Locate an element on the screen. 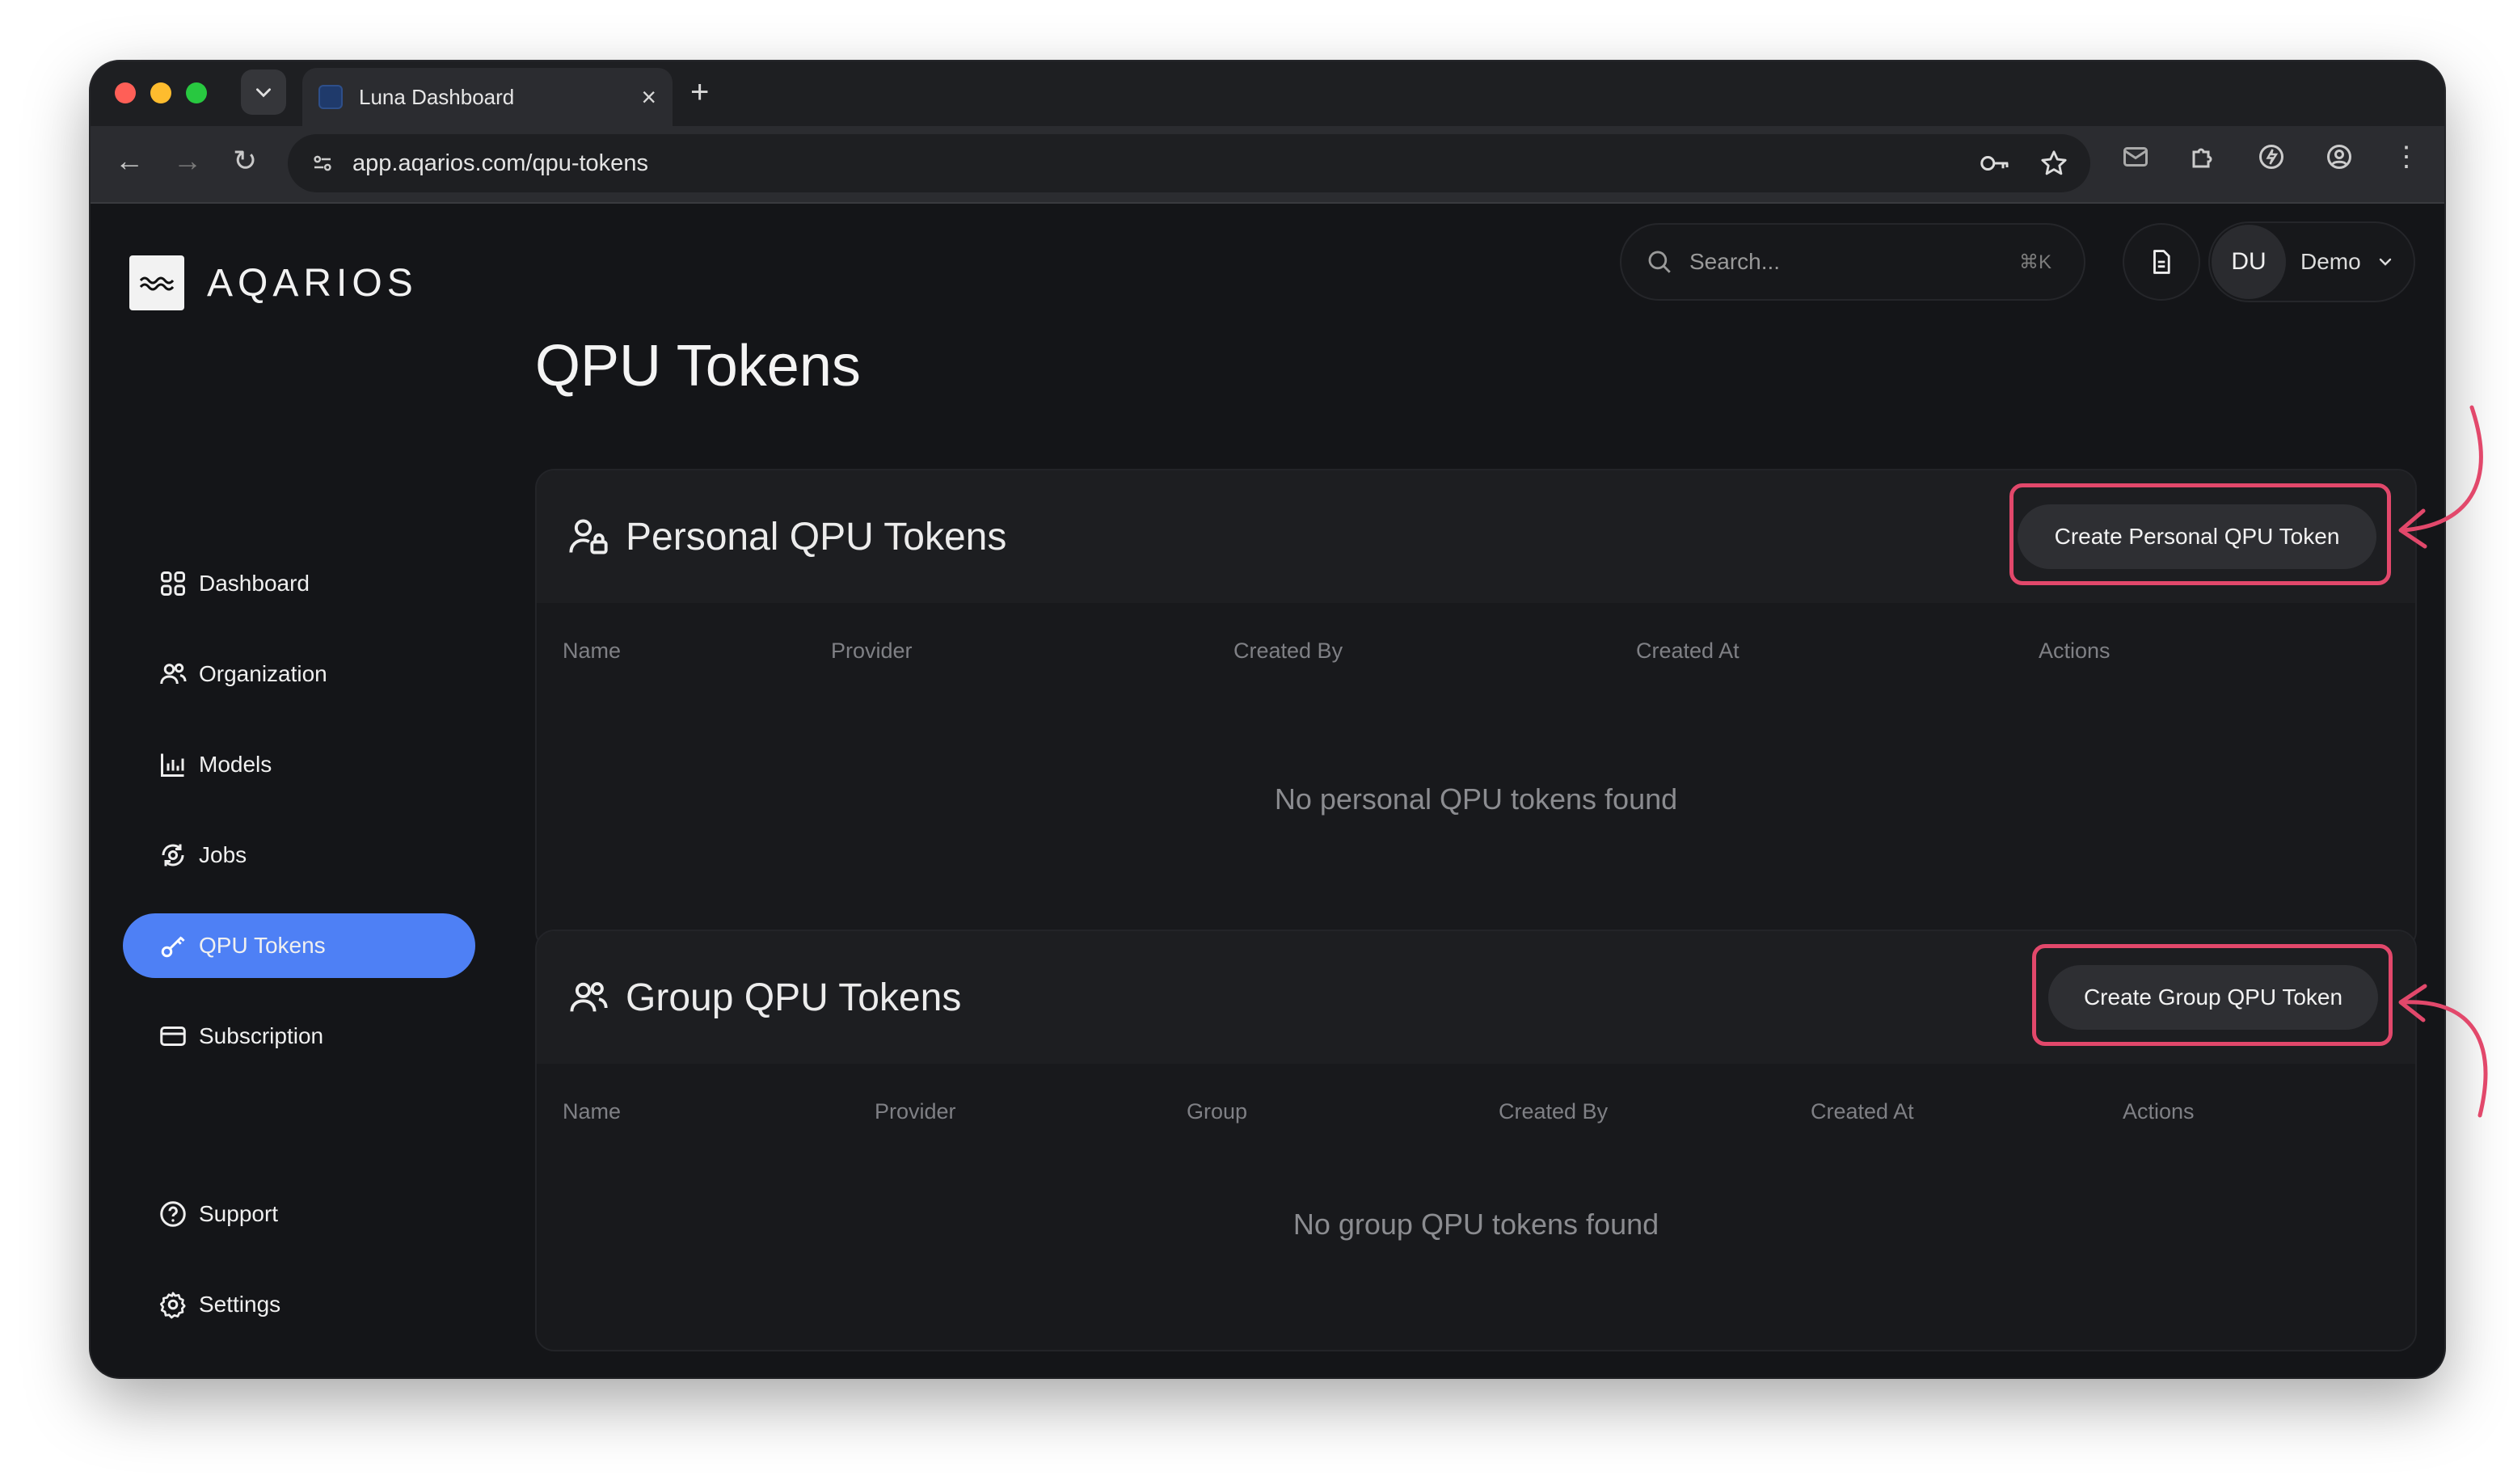 This screenshot has width=2509, height=1484. user-menu: DU Demo is located at coordinates (2311, 261).